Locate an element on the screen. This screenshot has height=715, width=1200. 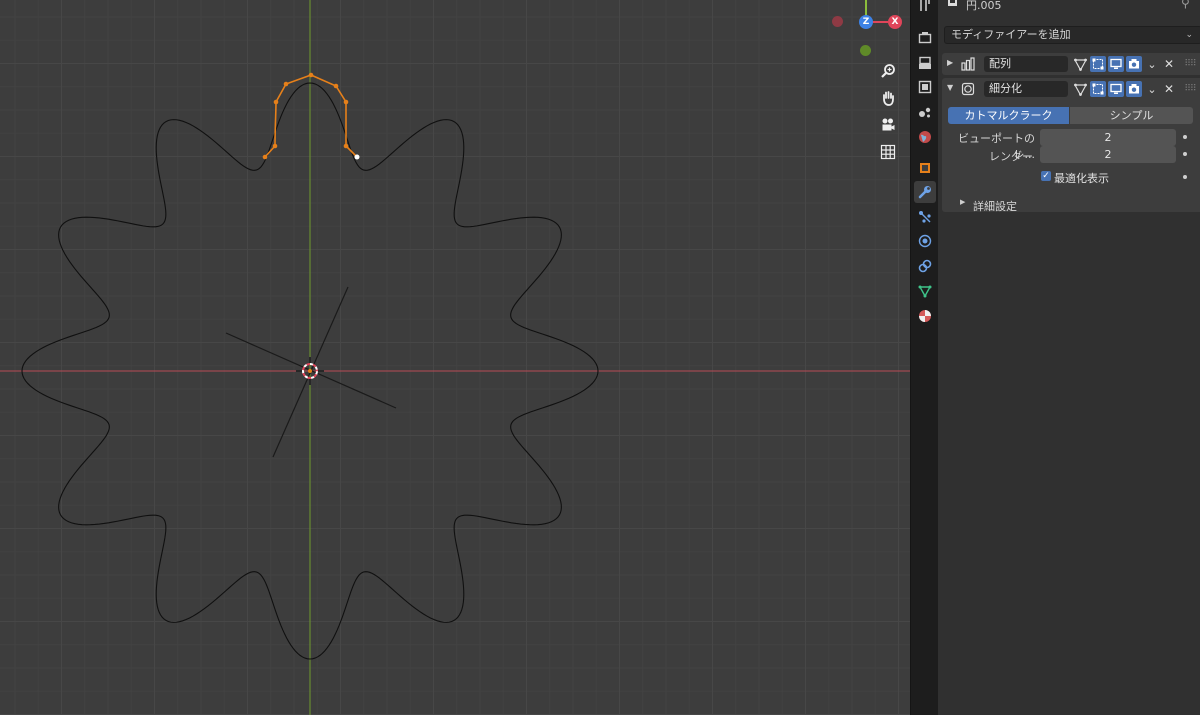
view-layer-icon is located at coordinates (925, 87).